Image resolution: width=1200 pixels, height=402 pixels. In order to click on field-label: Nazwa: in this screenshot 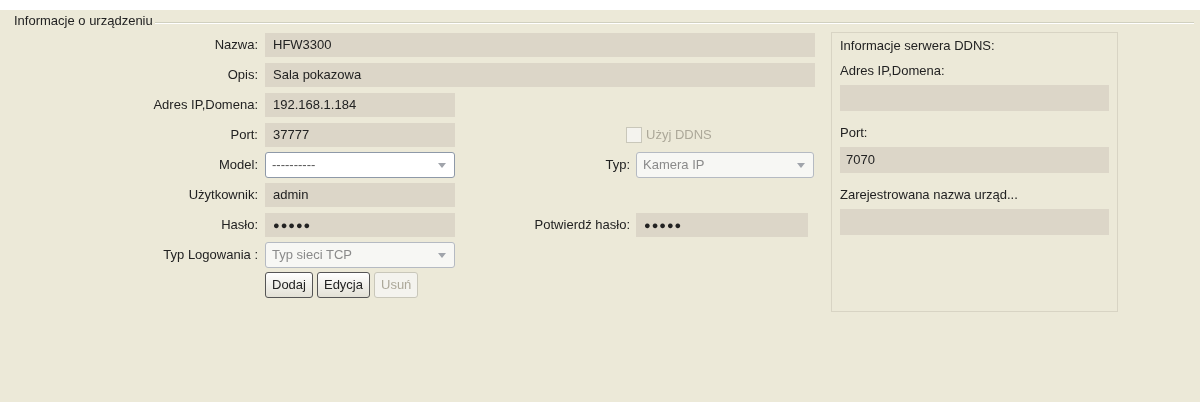, I will do `click(235, 45)`.